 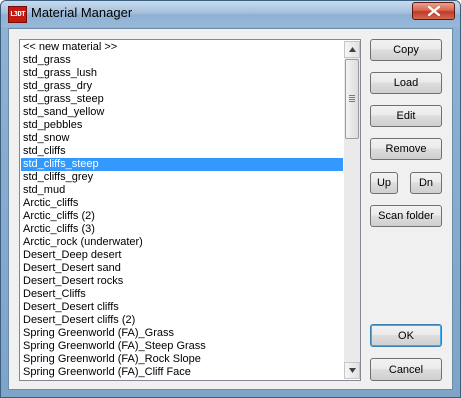 I want to click on material-list-item: Spring Greenworld (FA)_Grass, so click(x=182, y=333).